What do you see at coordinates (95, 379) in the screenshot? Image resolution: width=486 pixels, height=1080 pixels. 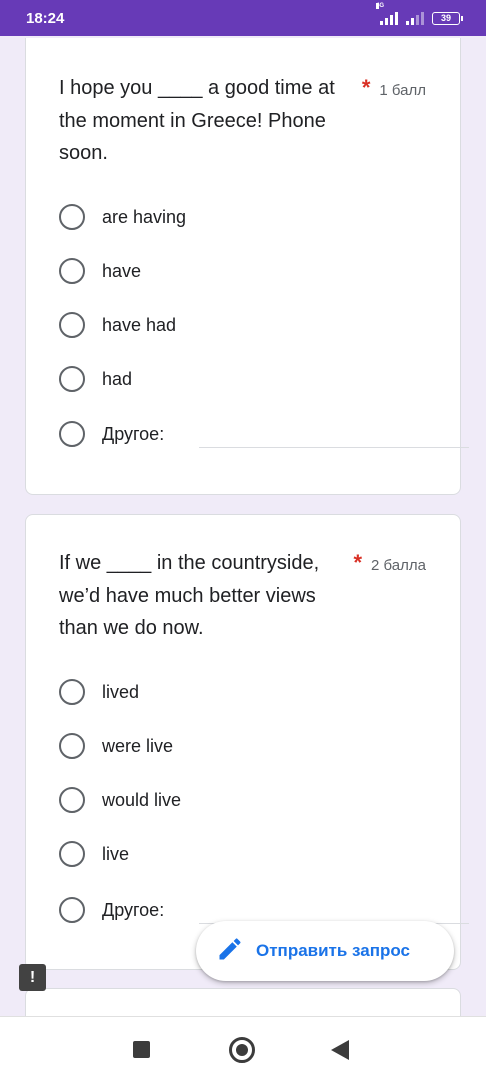 I see `option-had: had` at bounding box center [95, 379].